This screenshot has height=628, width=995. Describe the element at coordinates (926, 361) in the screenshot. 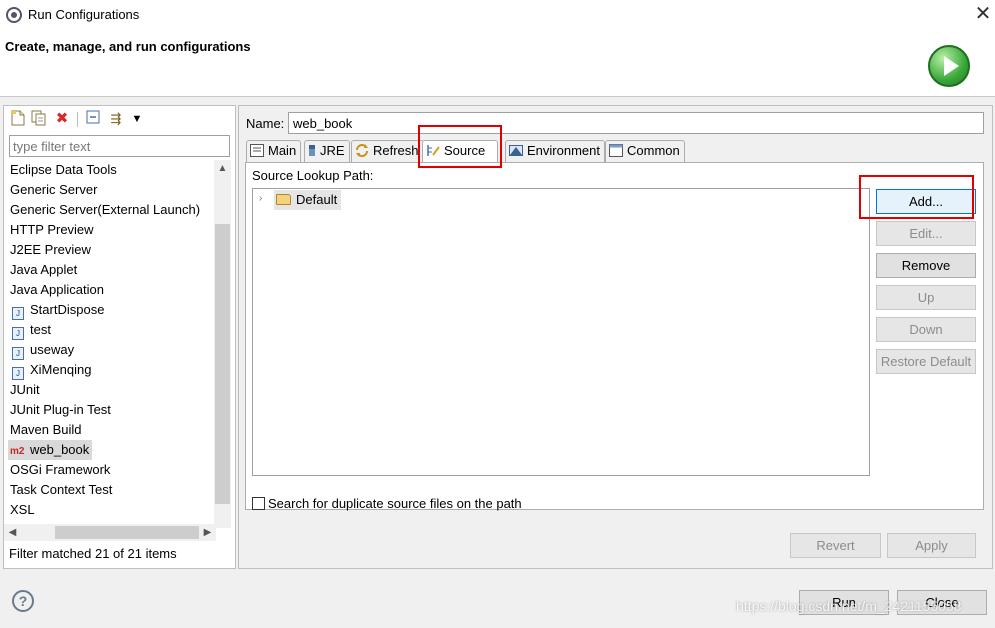

I see `restore-default-button: Restore Default` at that location.